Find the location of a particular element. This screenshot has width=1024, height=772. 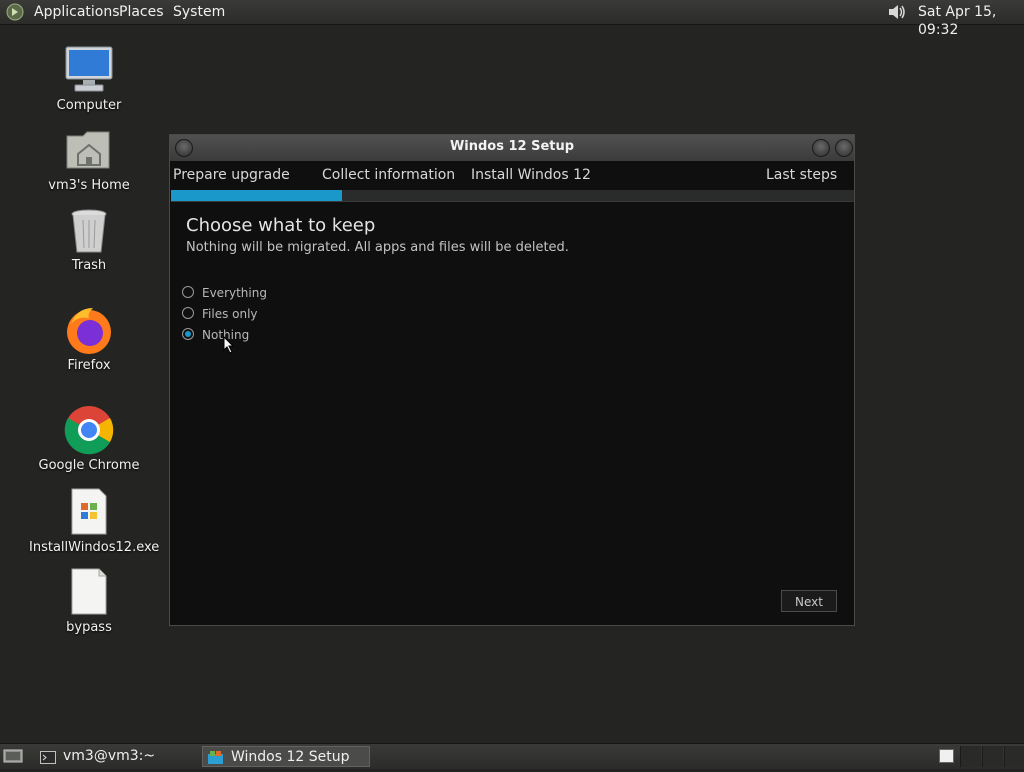

menu-applications: Applications is located at coordinates (77, 12).